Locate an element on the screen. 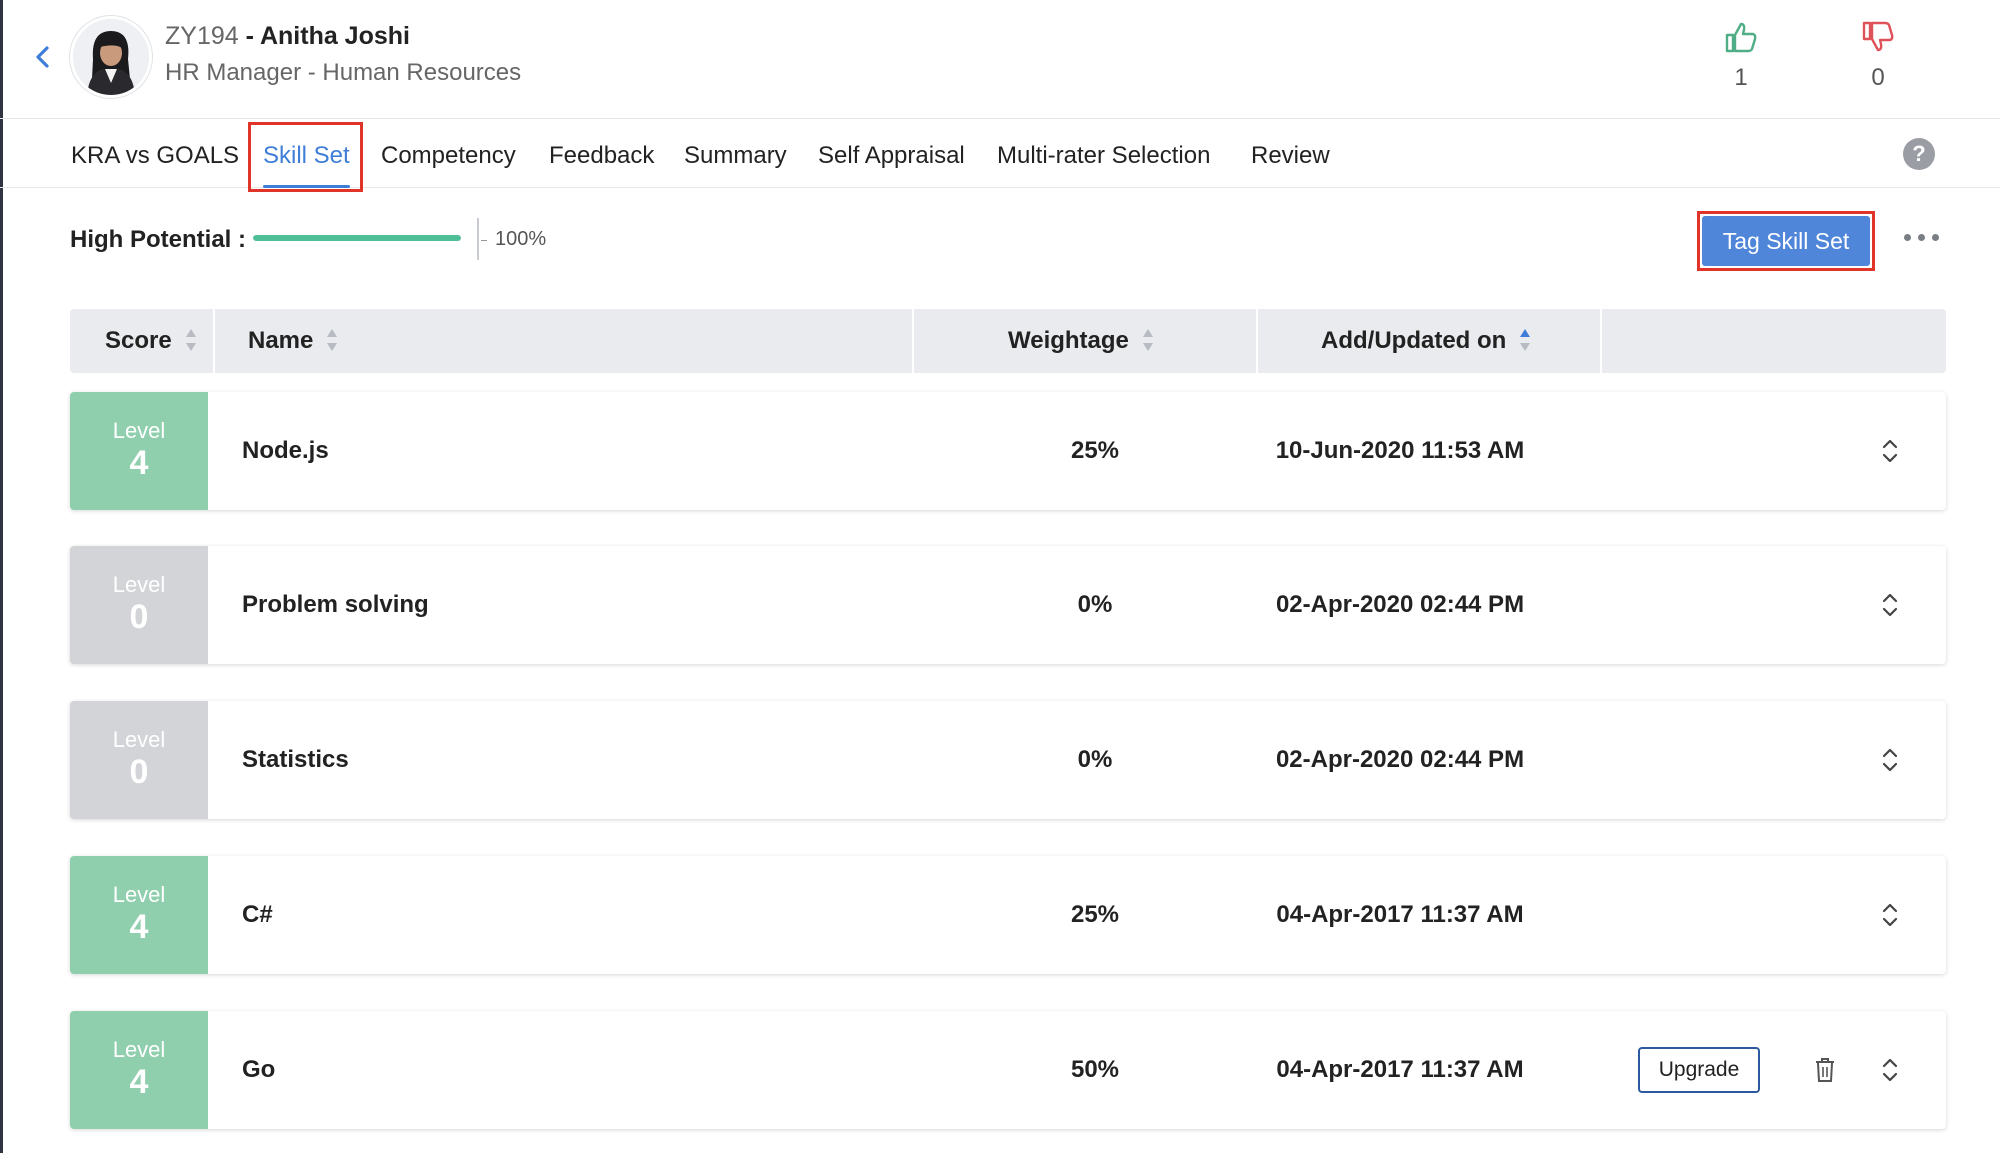  table-row: Level 4 Node.js 25% 10-Jun-2020 11:53 AM is located at coordinates (1008, 451).